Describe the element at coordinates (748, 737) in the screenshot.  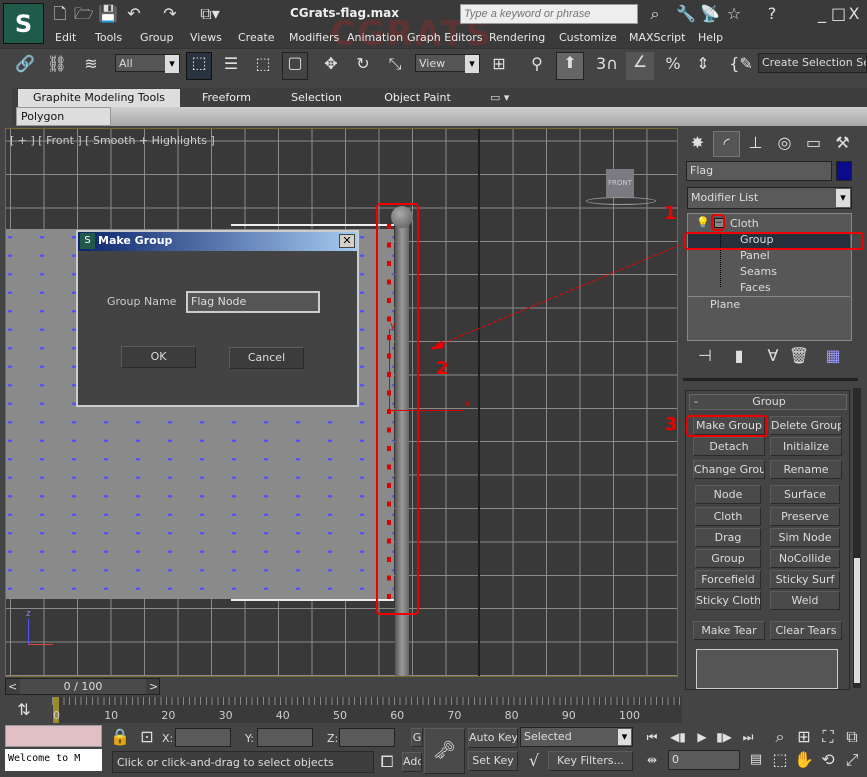
I see `go-to-end-icon: ⏭` at that location.